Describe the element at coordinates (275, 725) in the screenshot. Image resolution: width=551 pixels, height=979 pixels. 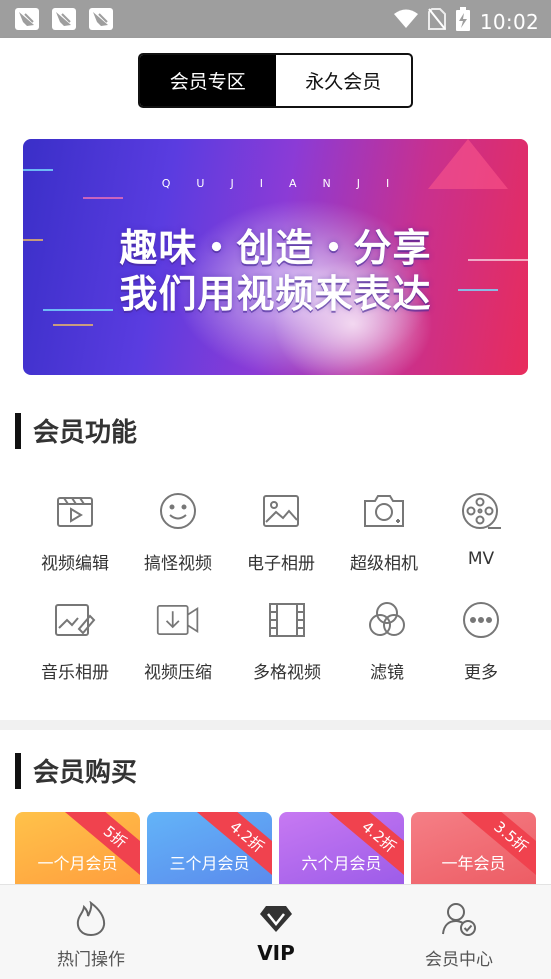
I see `section-divider` at that location.